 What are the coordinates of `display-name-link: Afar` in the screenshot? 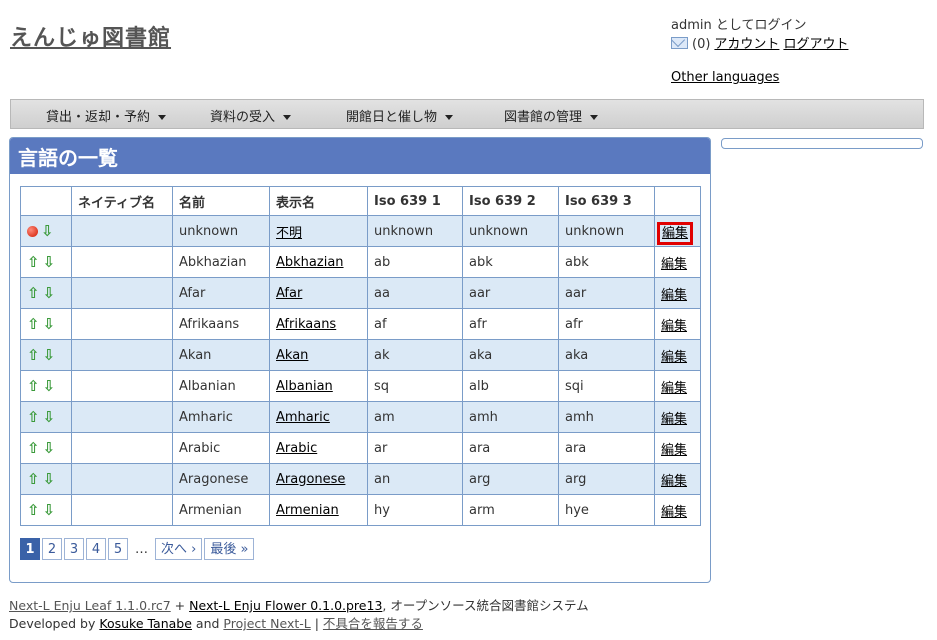 It's located at (289, 293).